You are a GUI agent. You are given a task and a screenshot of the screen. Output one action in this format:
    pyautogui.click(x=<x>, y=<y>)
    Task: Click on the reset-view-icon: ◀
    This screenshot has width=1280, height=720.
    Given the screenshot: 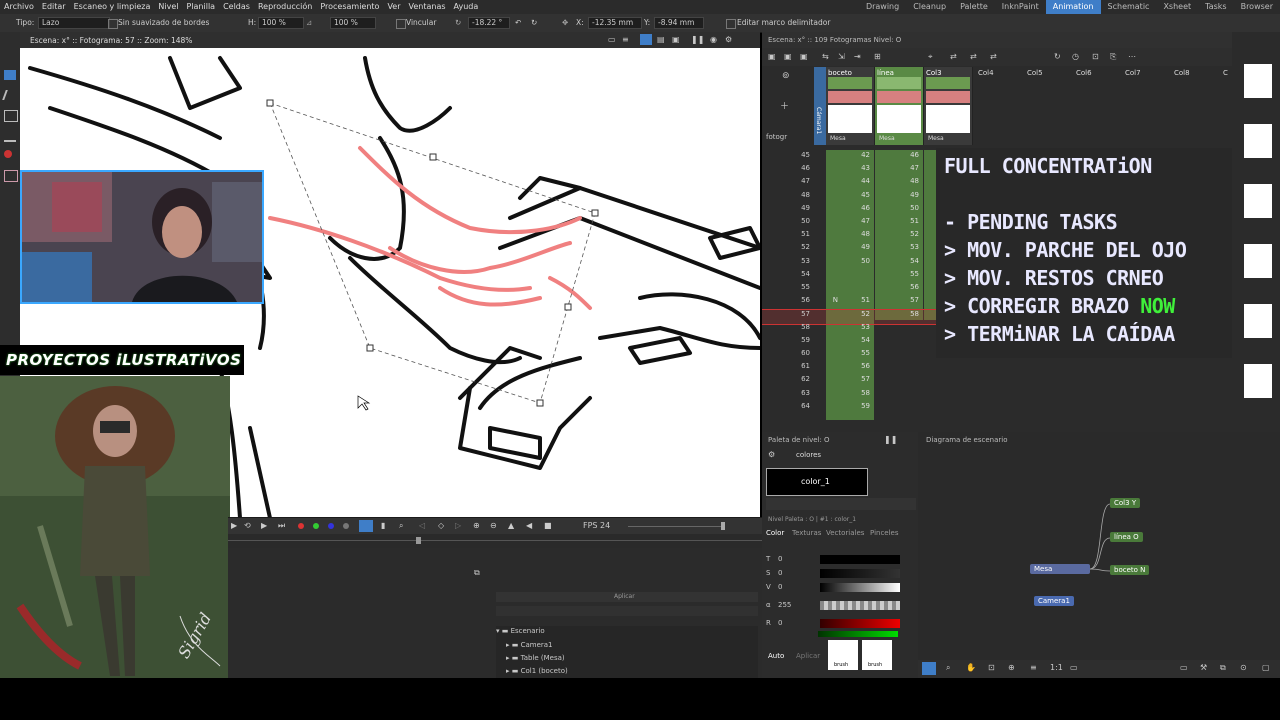 What is the action you would take?
    pyautogui.click(x=529, y=525)
    